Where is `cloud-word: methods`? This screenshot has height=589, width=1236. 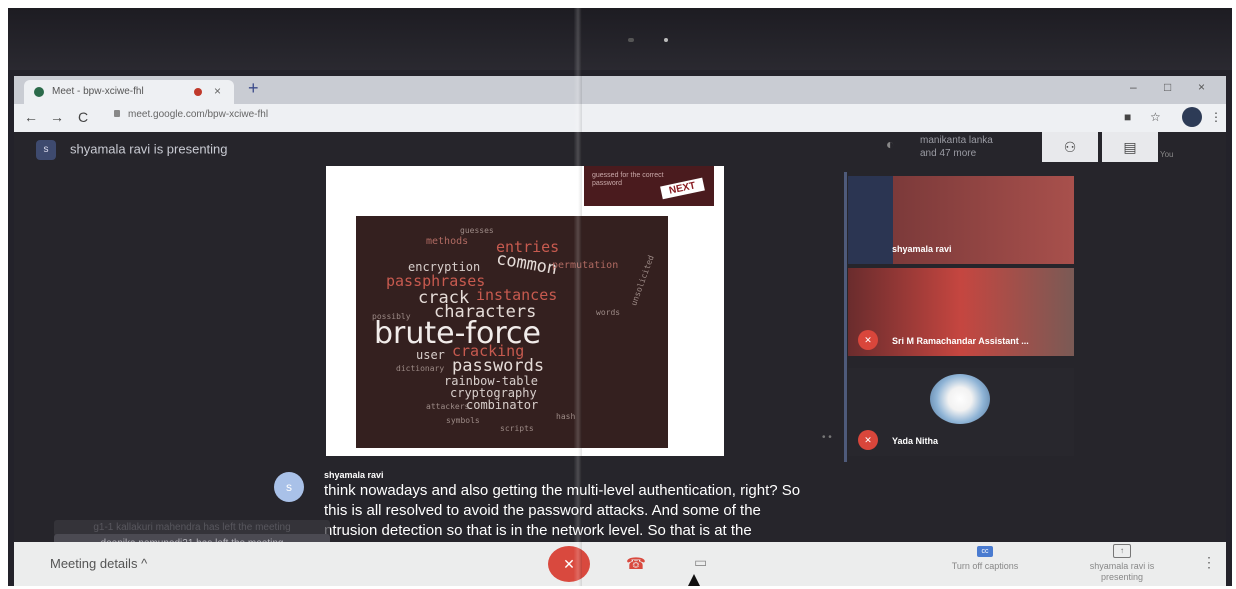 cloud-word: methods is located at coordinates (447, 241).